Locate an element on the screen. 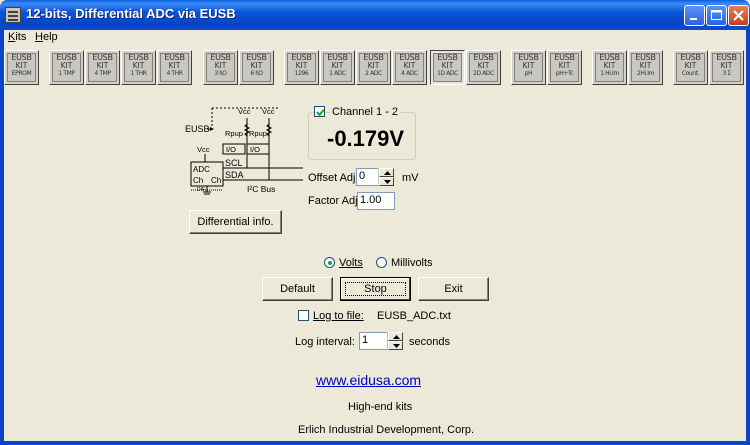 The height and width of the screenshot is (445, 750). kit-button-face: EUSB KIT pH is located at coordinates (528, 67).